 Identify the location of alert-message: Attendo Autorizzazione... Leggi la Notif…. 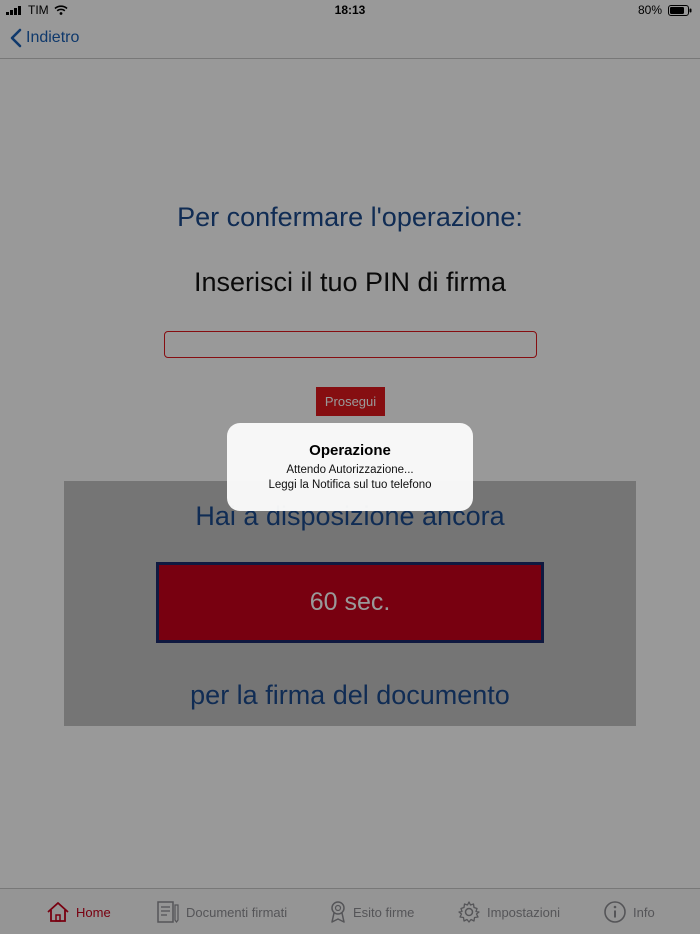
(350, 478).